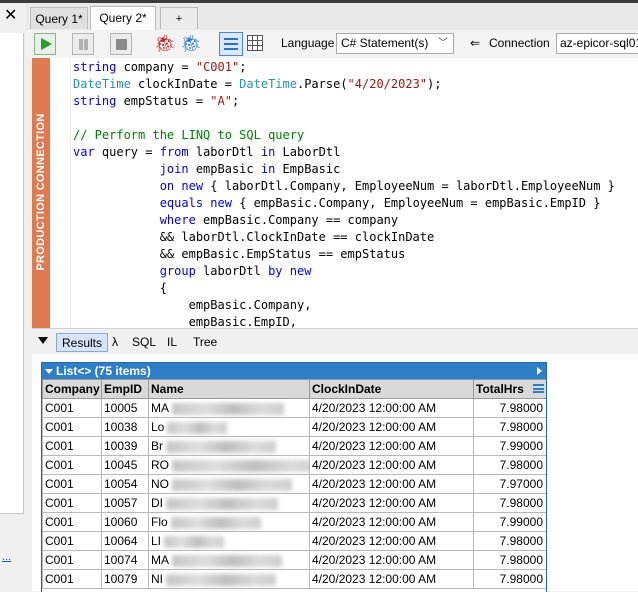 The height and width of the screenshot is (592, 638). Describe the element at coordinates (387, 84) in the screenshot. I see `code-token: "4/20/2023"` at that location.